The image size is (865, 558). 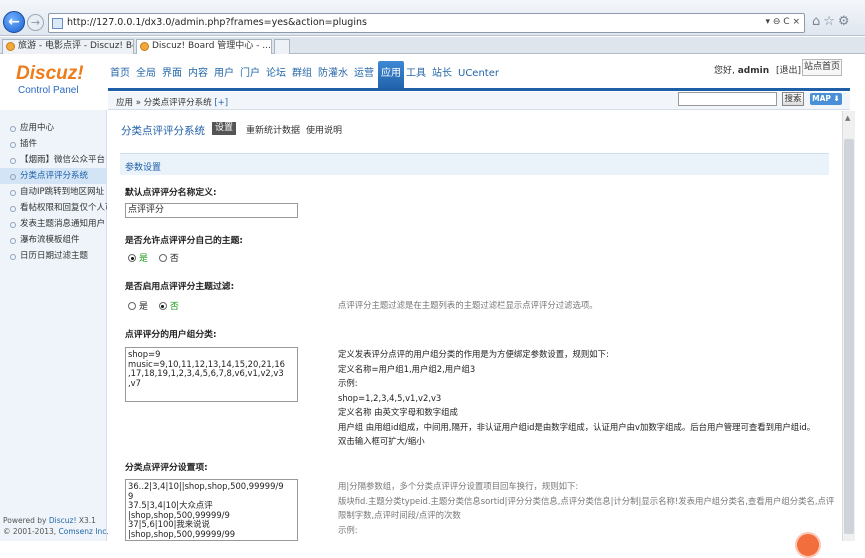 I want to click on breadcrumb-bar: 应用 » 分类点评评分系统 [+] 搜索 MAP ⬇, so click(x=479, y=101).